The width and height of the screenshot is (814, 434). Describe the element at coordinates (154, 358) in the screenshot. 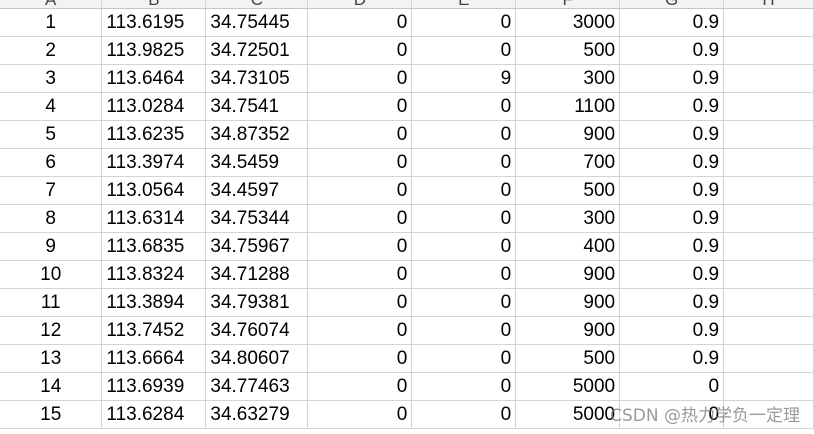

I see `cell-b: 113.6664` at that location.